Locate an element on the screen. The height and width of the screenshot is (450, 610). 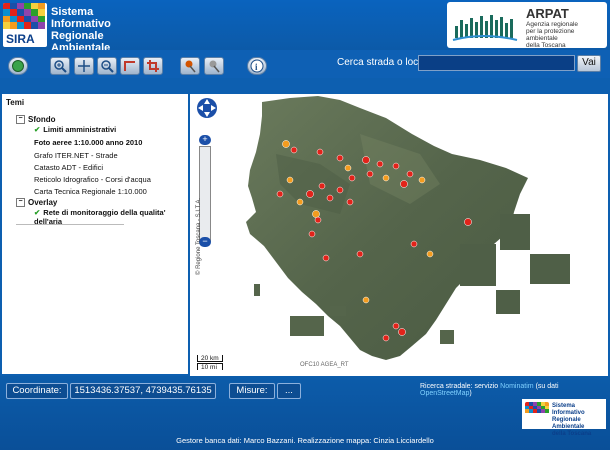
note-text: Ricerca stradale: servizio is located at coordinates (459, 386).